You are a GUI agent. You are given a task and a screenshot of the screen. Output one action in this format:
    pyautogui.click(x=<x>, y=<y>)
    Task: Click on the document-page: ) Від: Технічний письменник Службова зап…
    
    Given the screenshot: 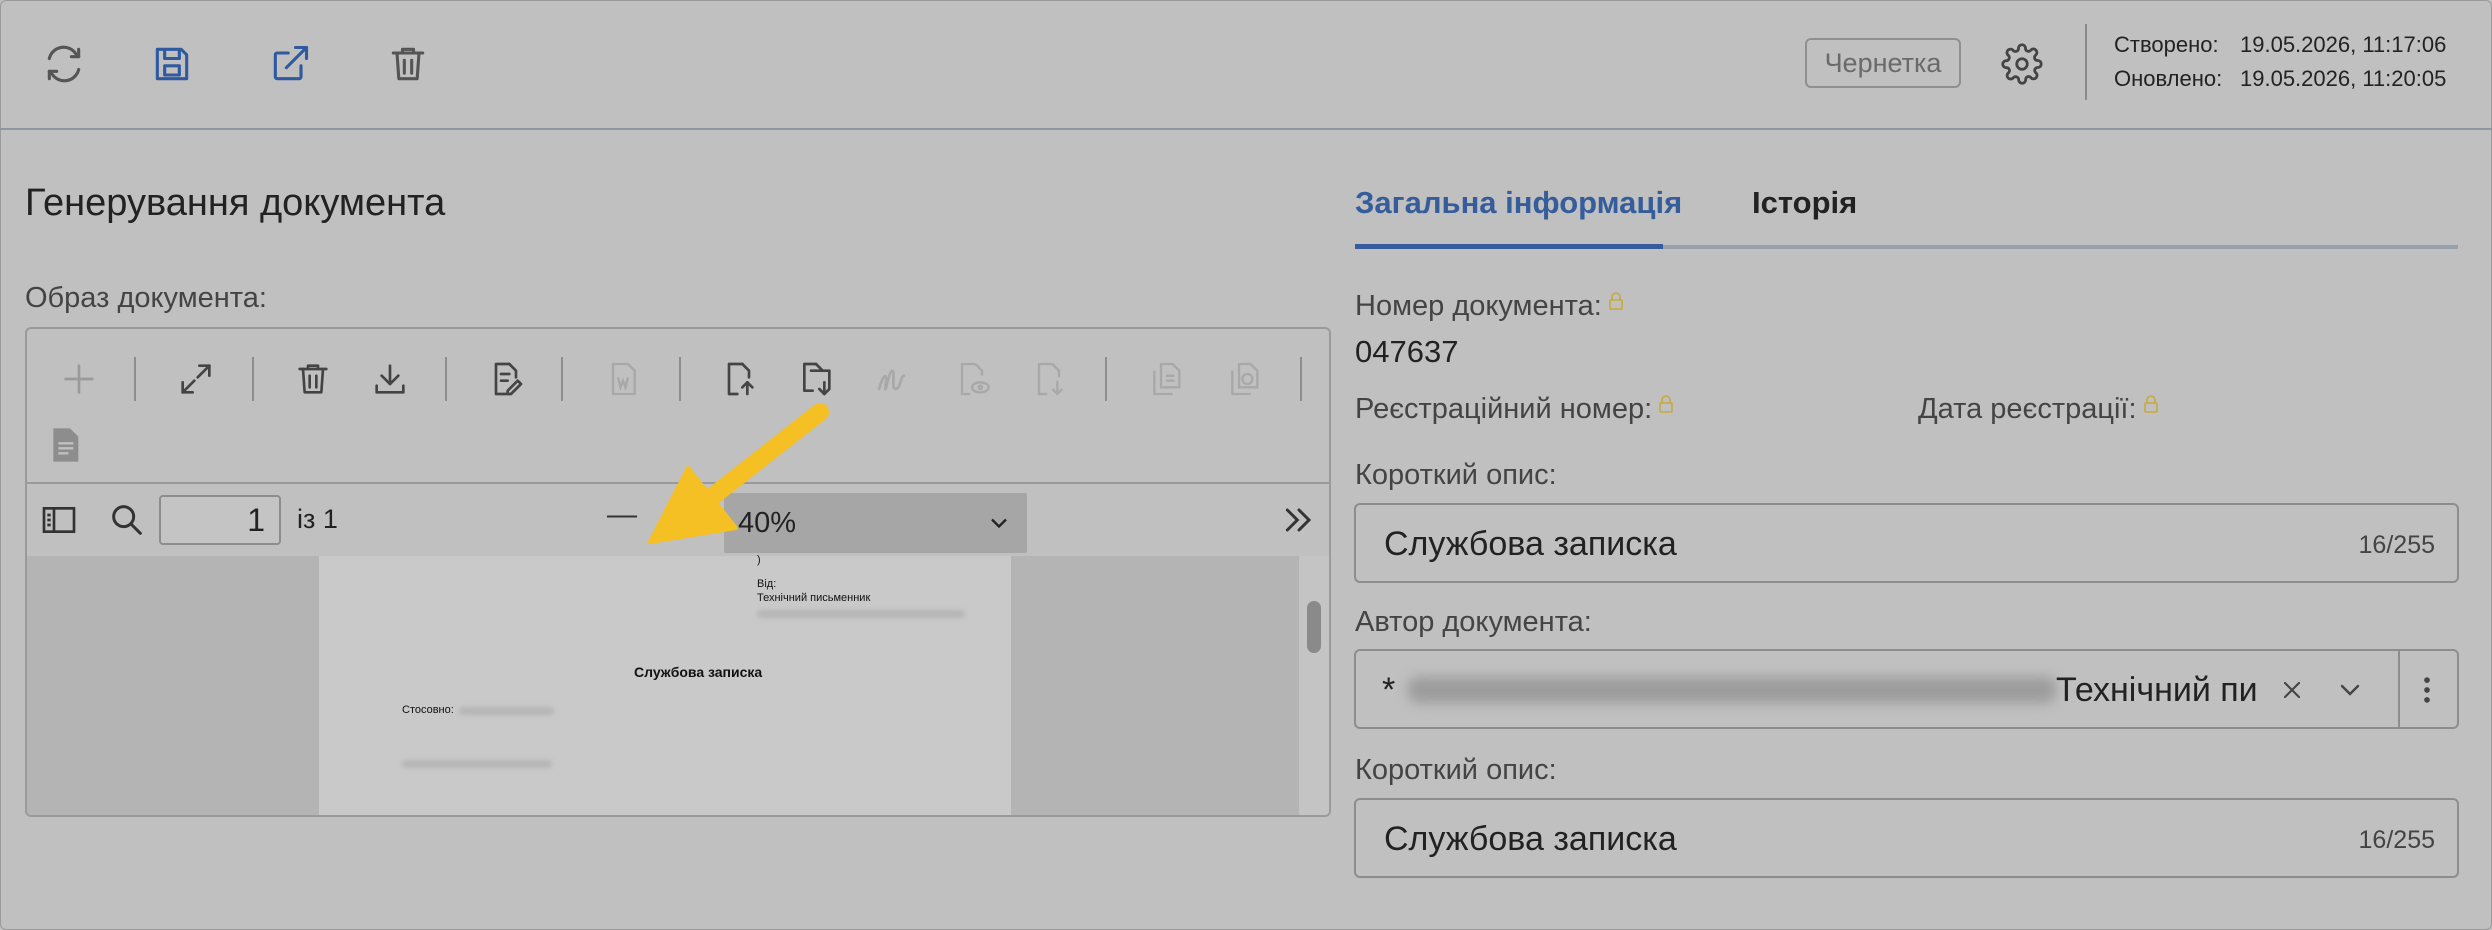 What is the action you would take?
    pyautogui.click(x=665, y=684)
    